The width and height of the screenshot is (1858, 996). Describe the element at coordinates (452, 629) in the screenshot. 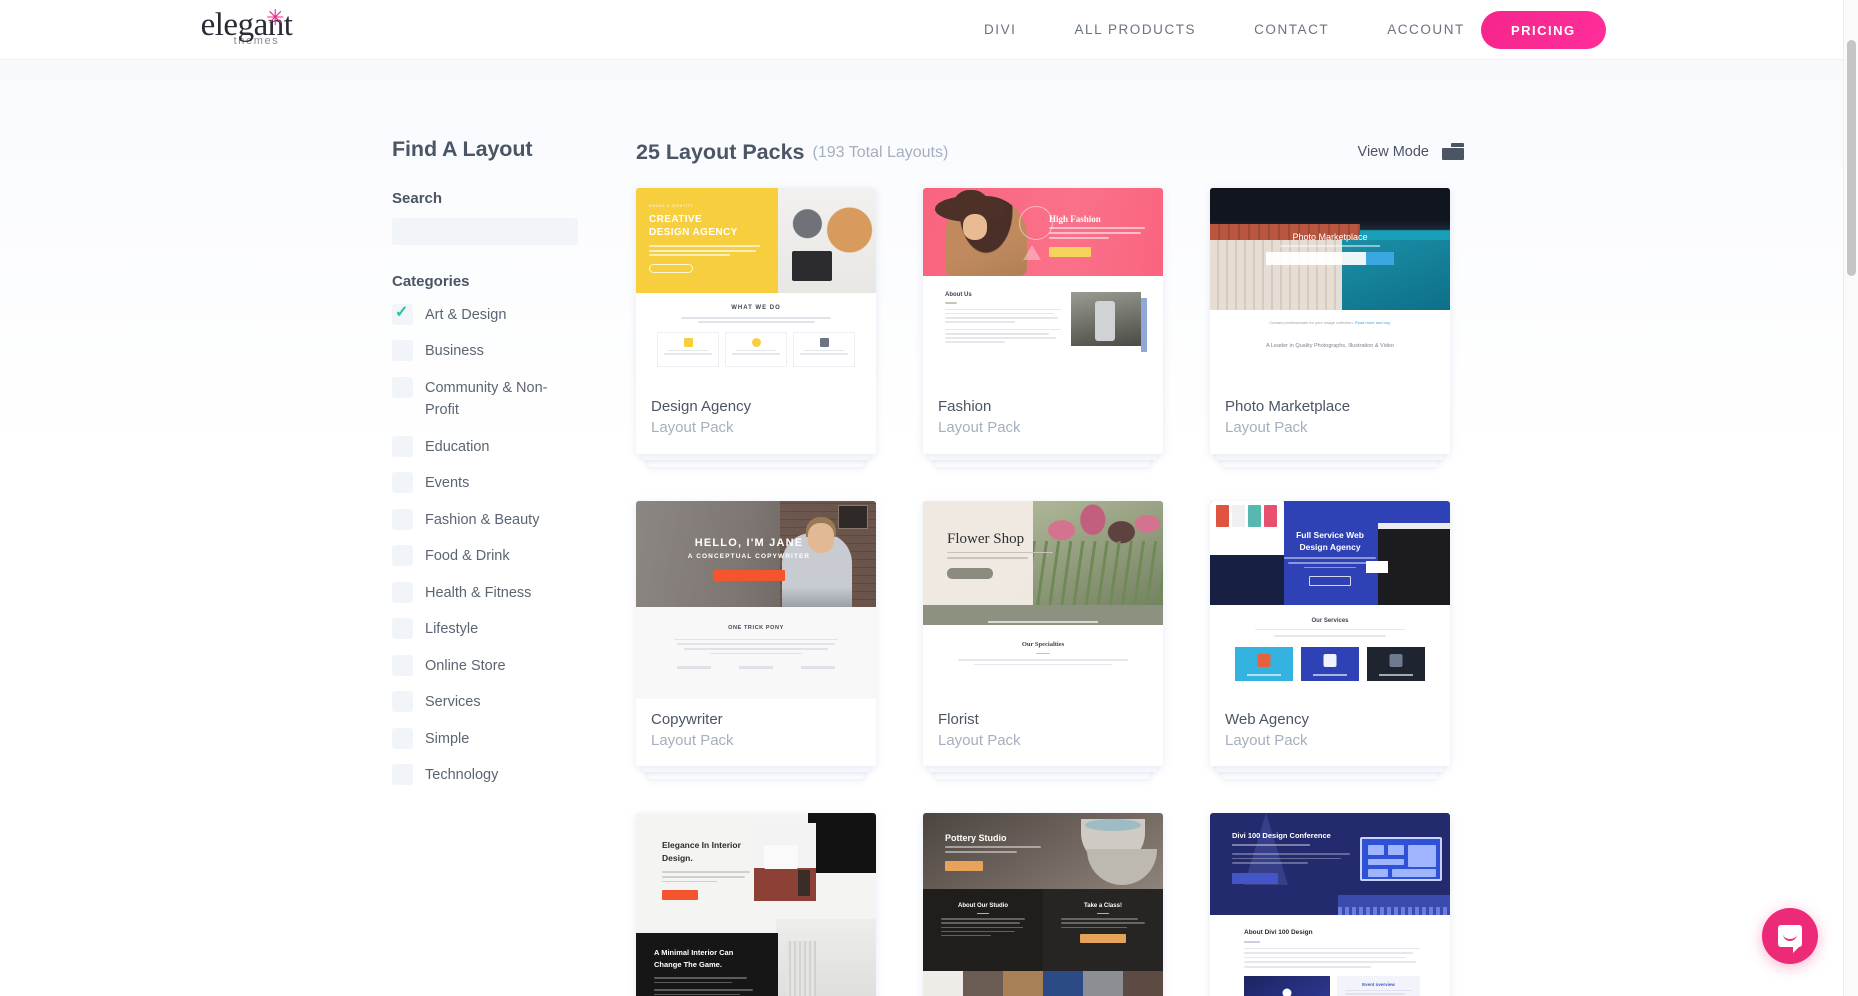

I see `category-label: Lifestyle` at that location.